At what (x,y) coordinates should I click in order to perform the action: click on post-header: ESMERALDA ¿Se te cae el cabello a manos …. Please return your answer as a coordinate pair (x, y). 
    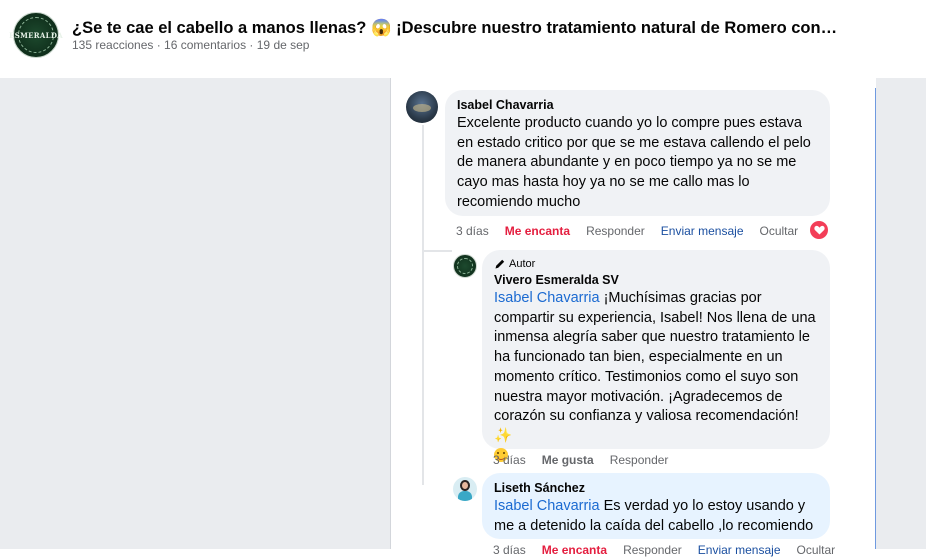
    Looking at the image, I should click on (463, 39).